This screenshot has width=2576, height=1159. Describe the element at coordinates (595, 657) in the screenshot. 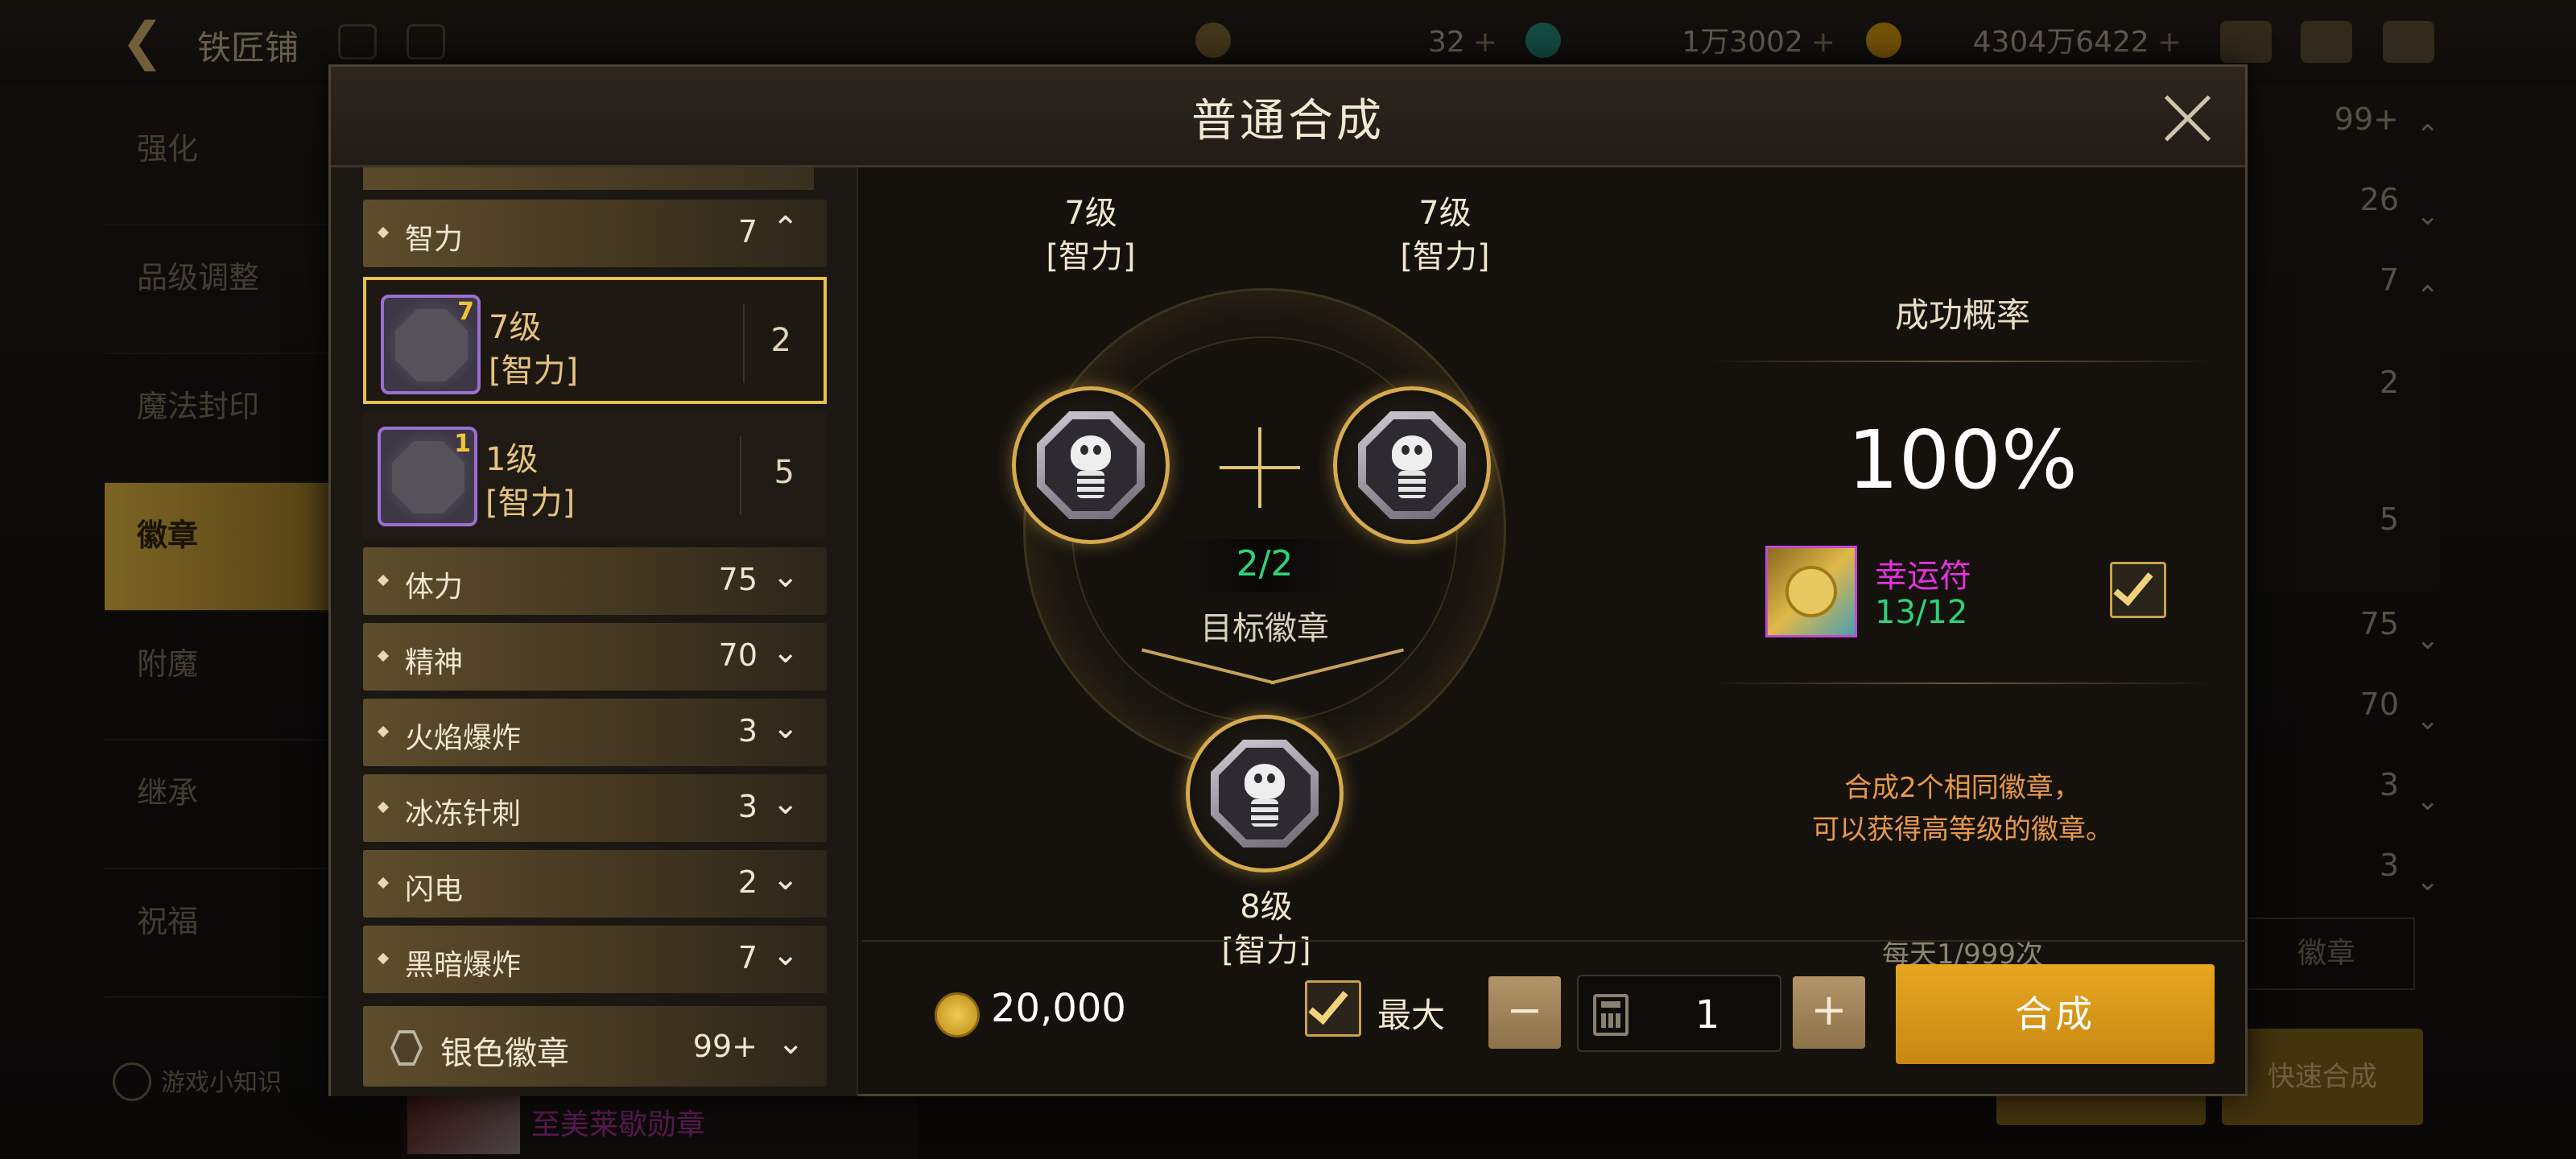

I see `category-spirit: 精神 70 ⌄` at that location.